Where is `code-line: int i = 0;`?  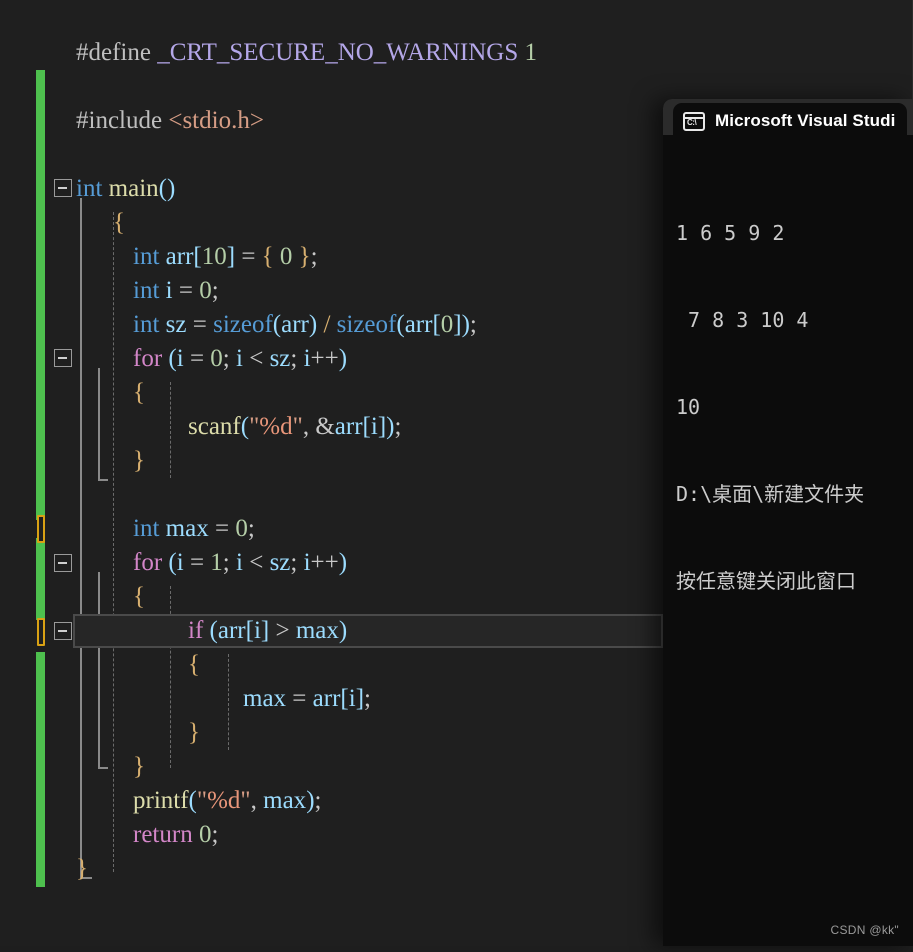 code-line: int i = 0; is located at coordinates (176, 290).